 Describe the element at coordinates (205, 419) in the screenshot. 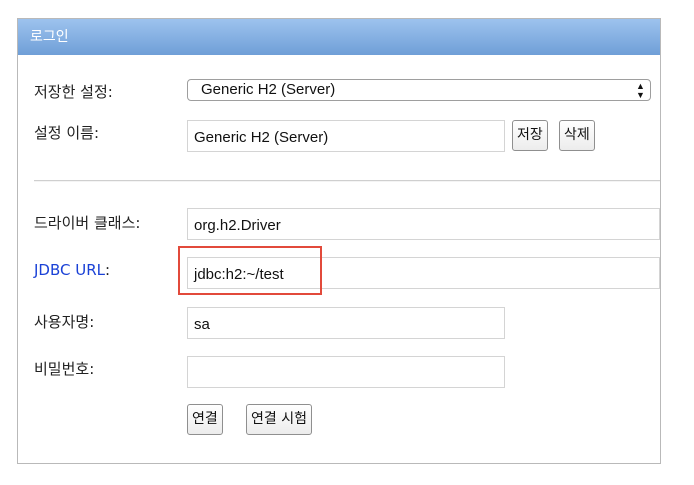

I see `connect-button: 연결` at that location.